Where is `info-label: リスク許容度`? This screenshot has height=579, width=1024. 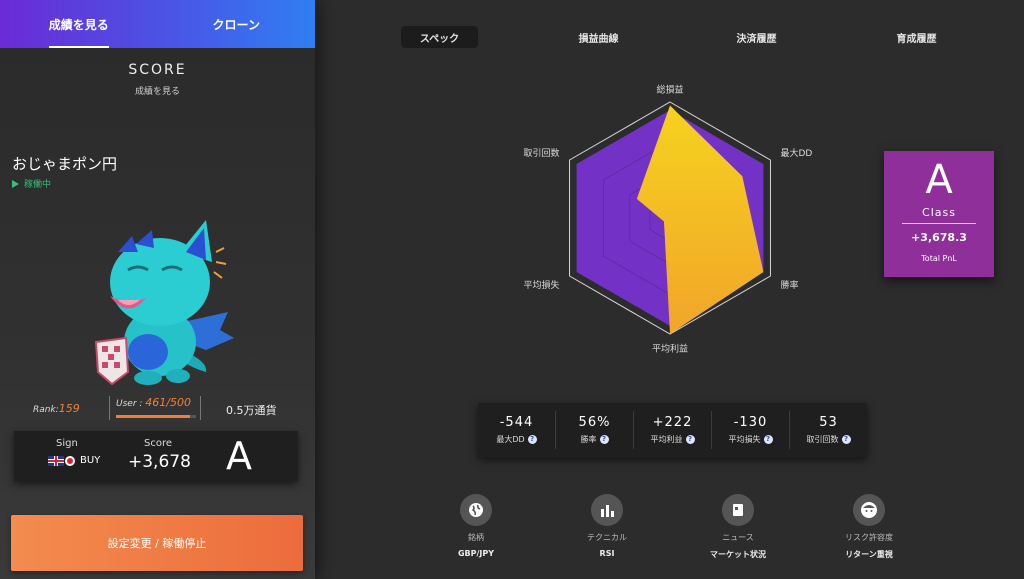
info-label: リスク許容度 is located at coordinates (869, 537).